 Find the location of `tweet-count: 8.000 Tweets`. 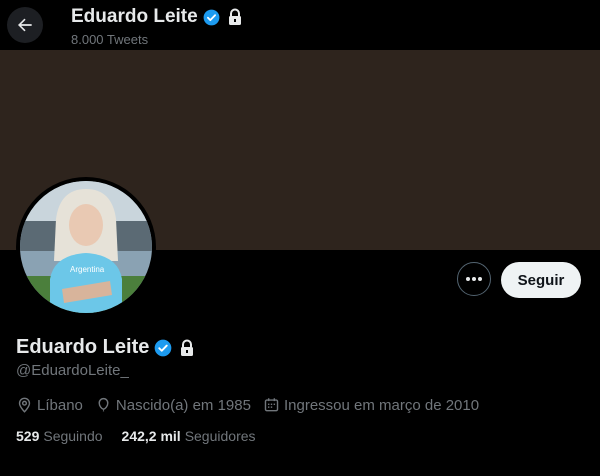

tweet-count: 8.000 Tweets is located at coordinates (110, 39).